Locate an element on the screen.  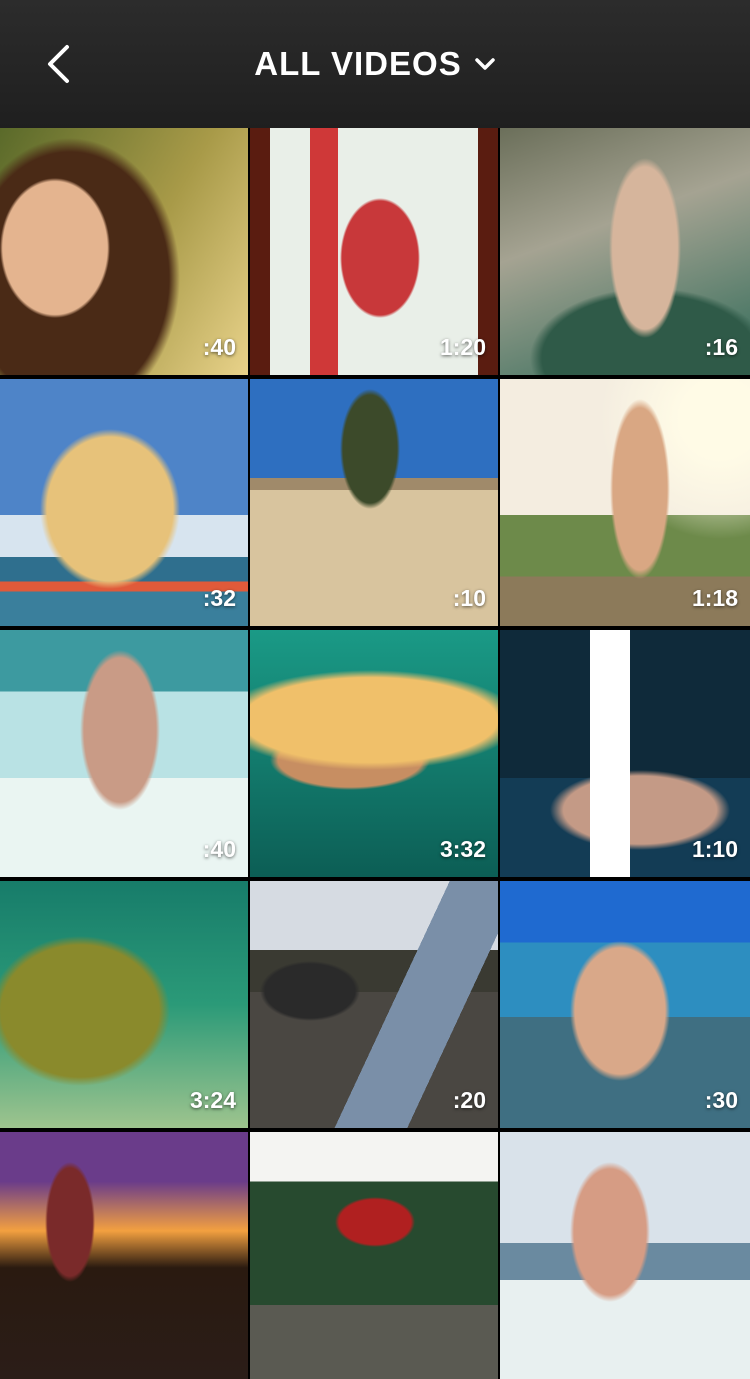
video-thumbnail: 1:18 is located at coordinates (625, 502).